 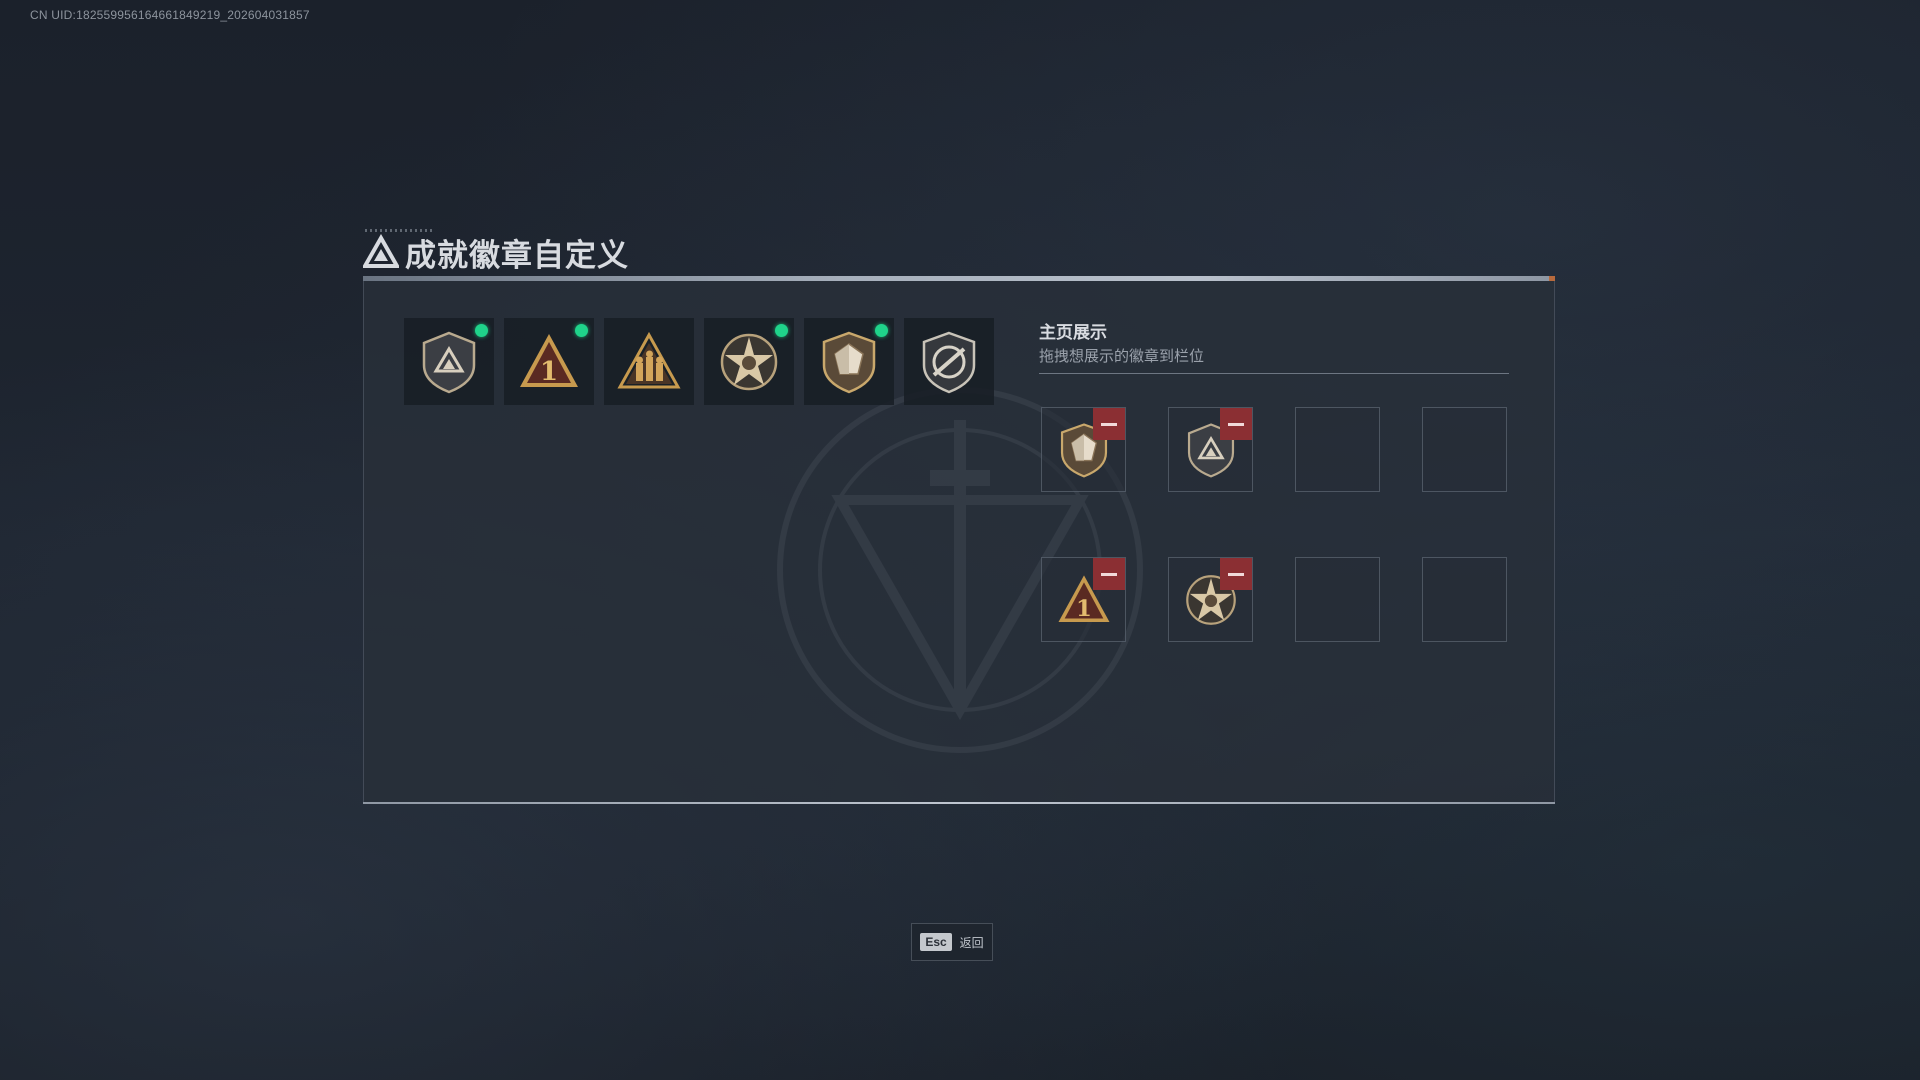 I want to click on shield-triangle-badge-icon, so click(x=449, y=362).